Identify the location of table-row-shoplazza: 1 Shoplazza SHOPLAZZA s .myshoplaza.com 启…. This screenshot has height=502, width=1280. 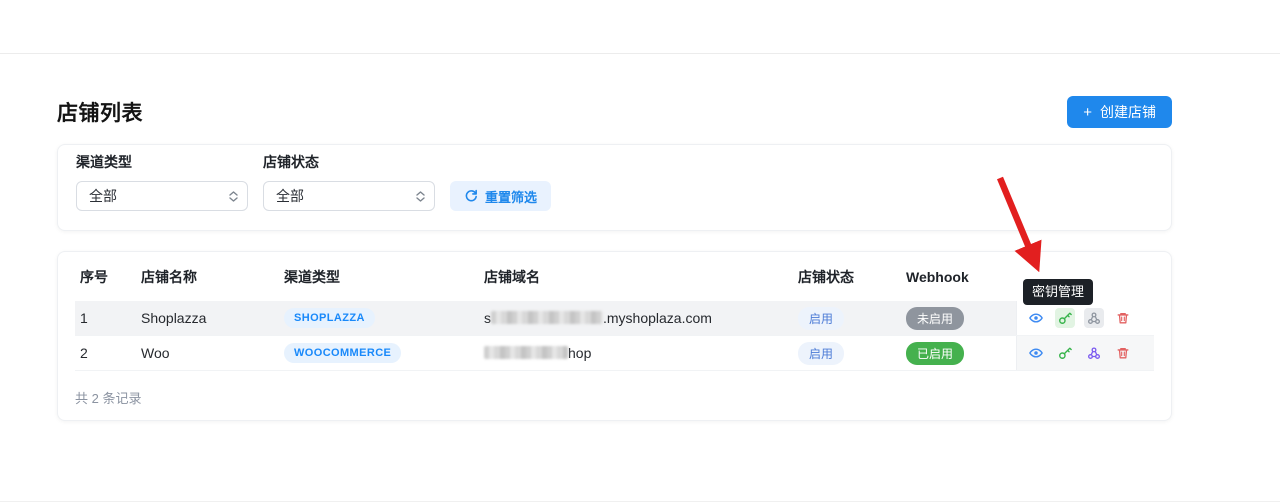
(614, 318).